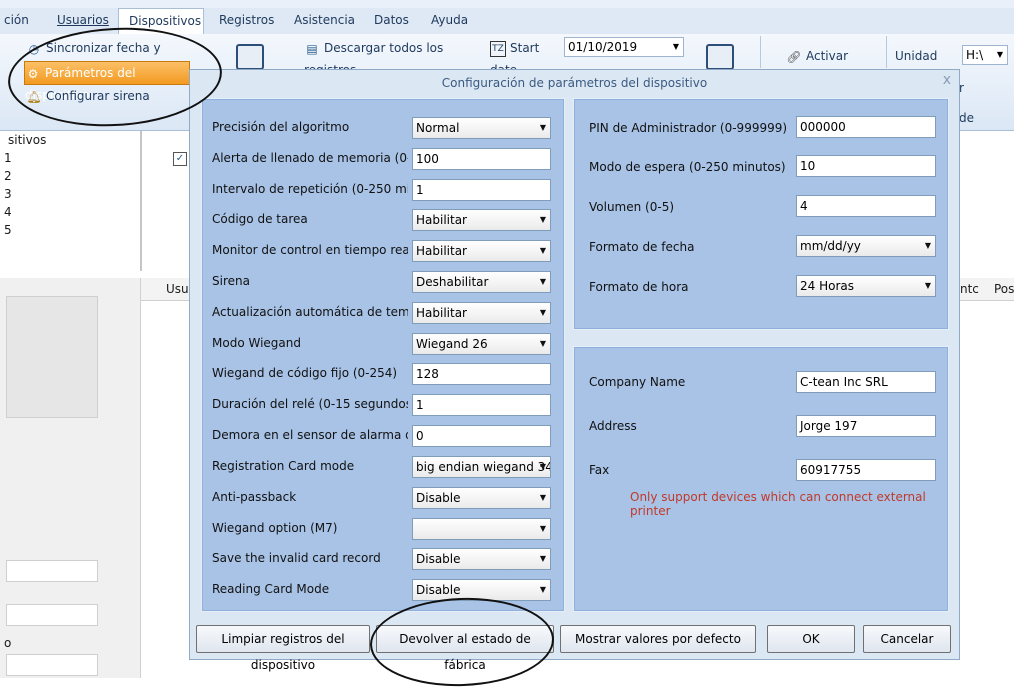  What do you see at coordinates (866, 127) in the screenshot?
I see `pin-de-administrador-0-999999-input: 000000` at bounding box center [866, 127].